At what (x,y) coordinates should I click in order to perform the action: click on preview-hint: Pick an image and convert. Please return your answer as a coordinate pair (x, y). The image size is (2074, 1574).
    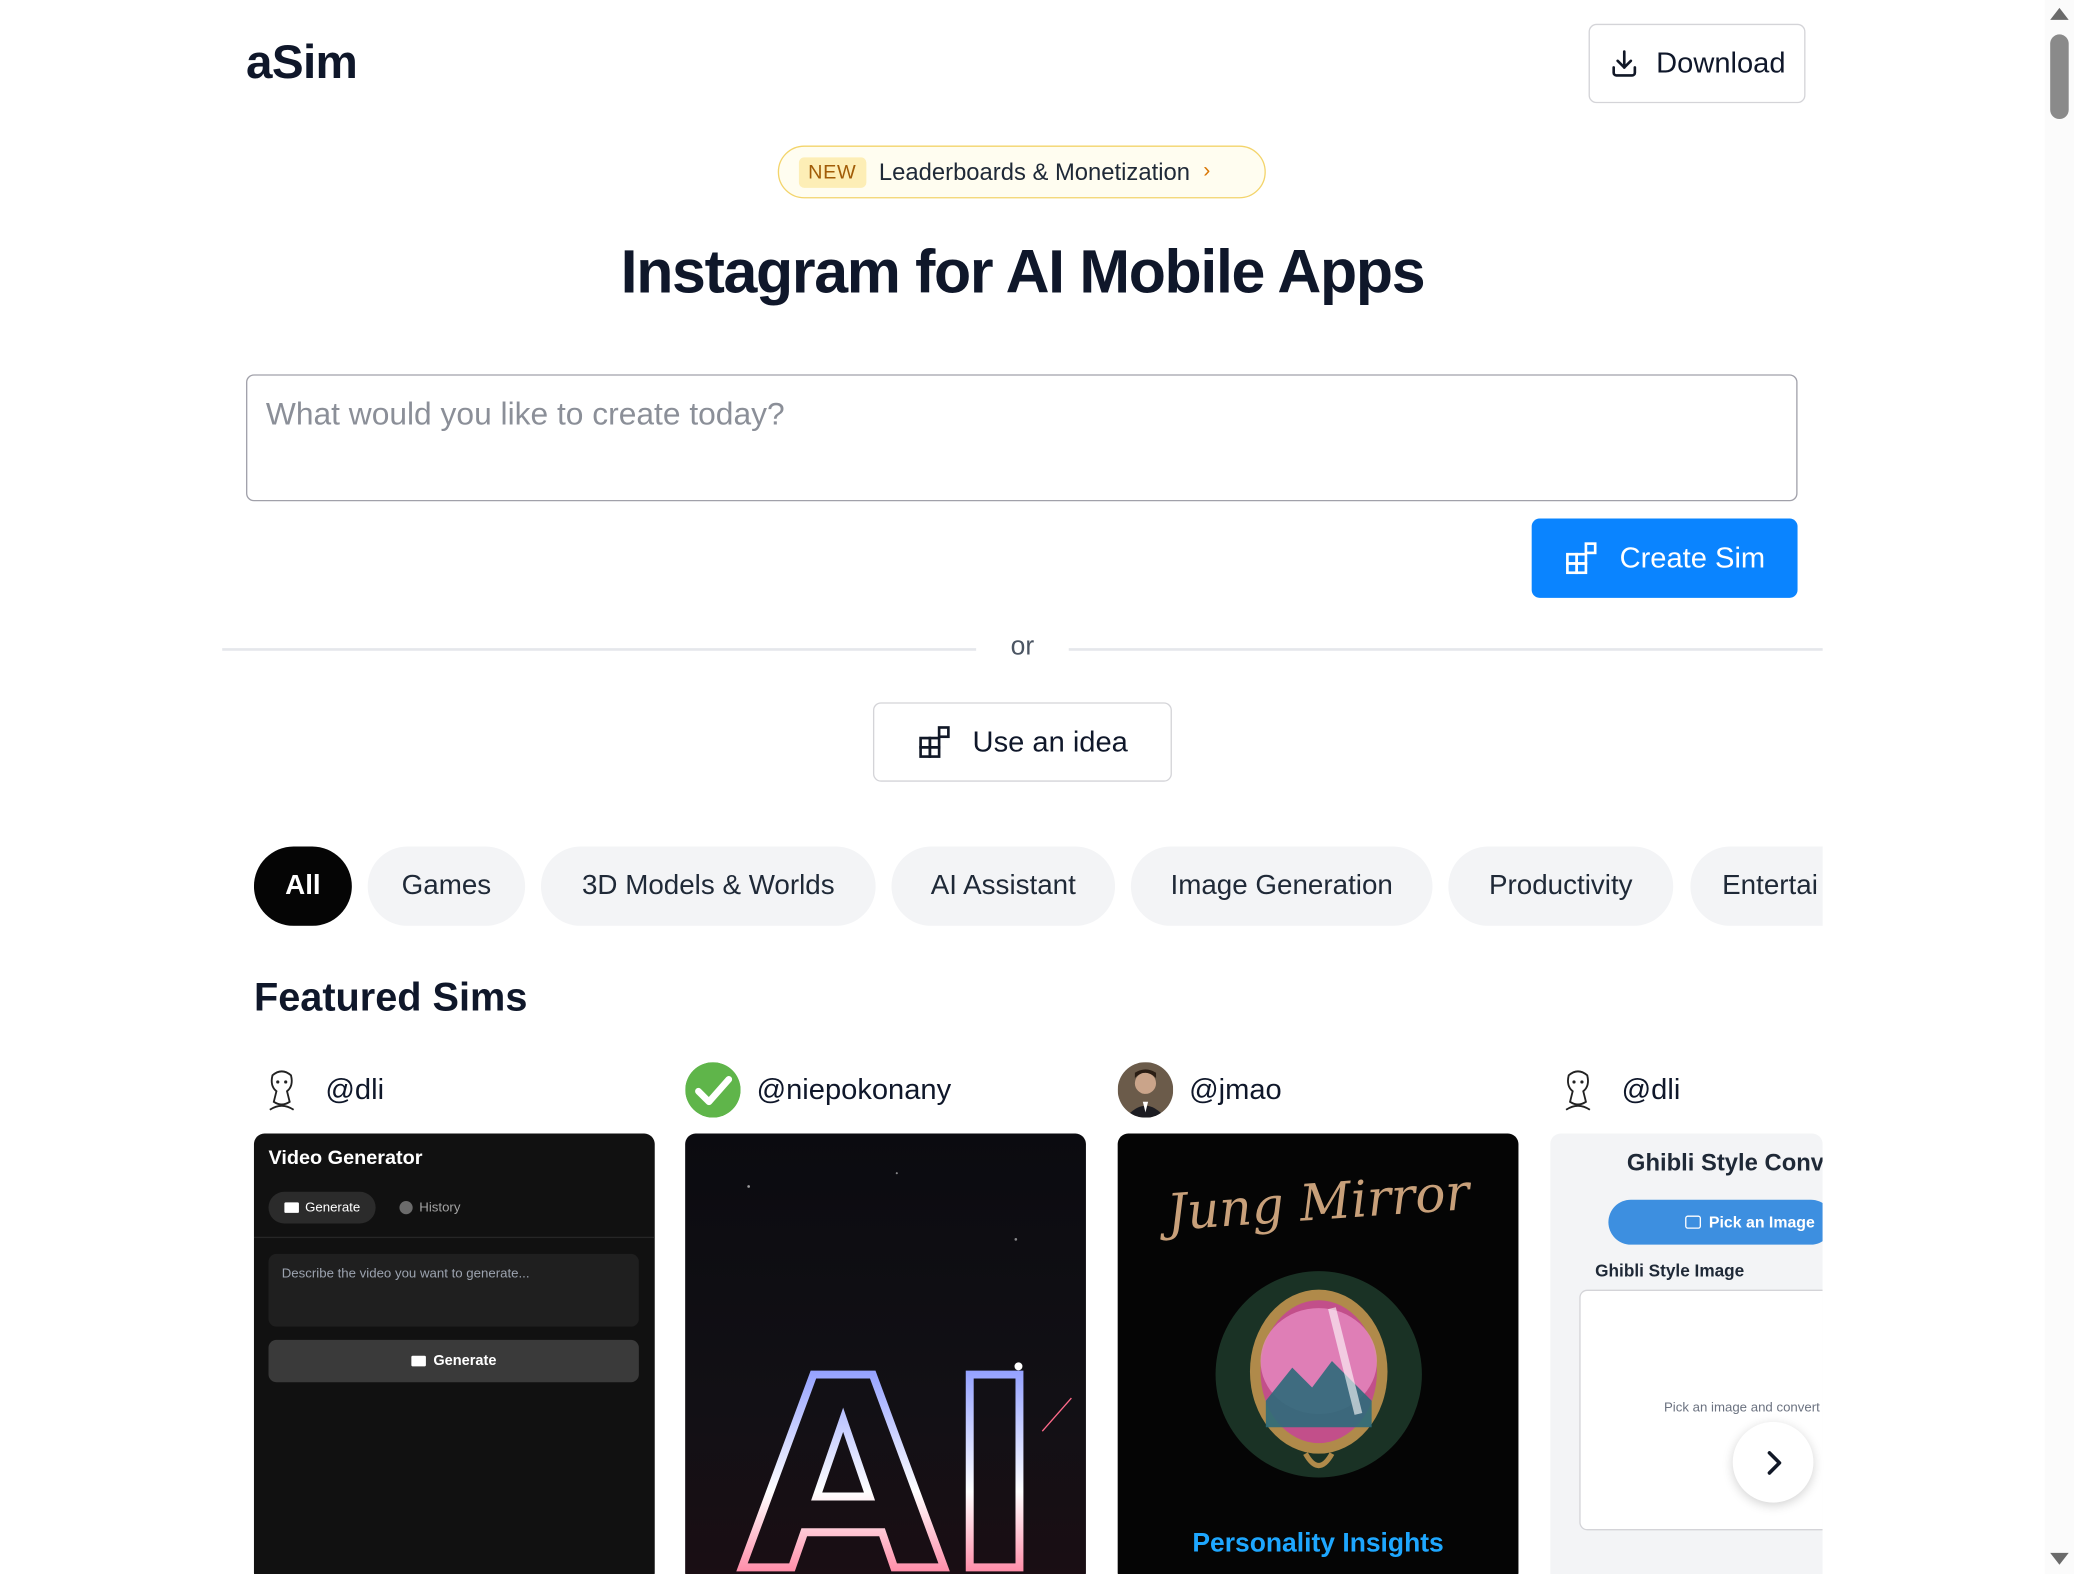
    Looking at the image, I should click on (1741, 1408).